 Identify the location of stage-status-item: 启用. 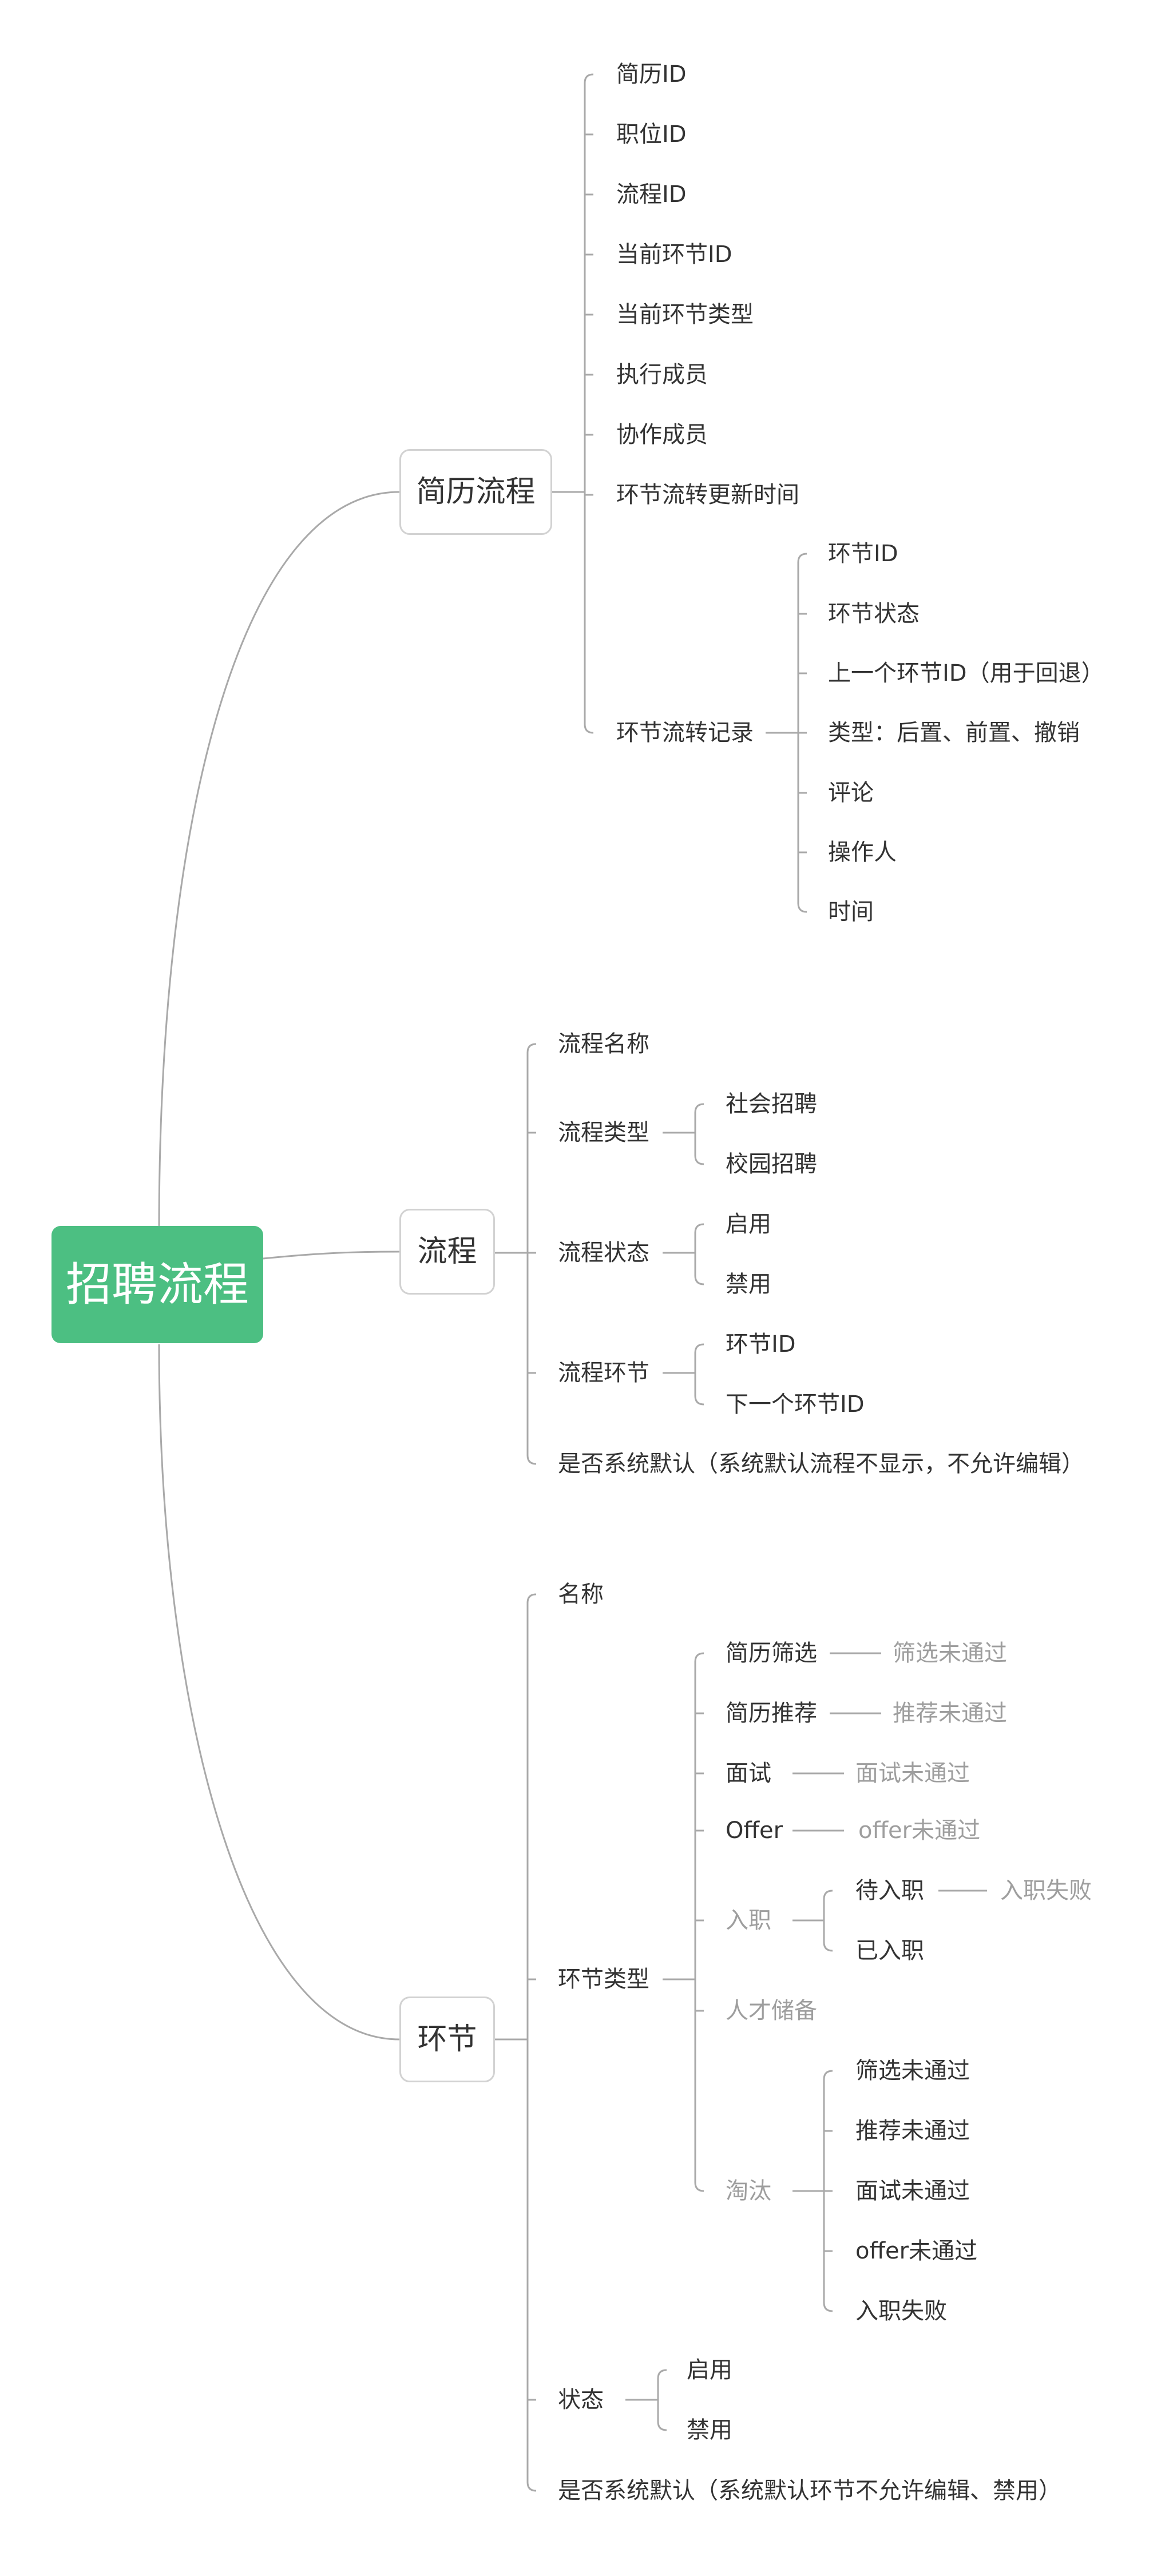
(709, 2370).